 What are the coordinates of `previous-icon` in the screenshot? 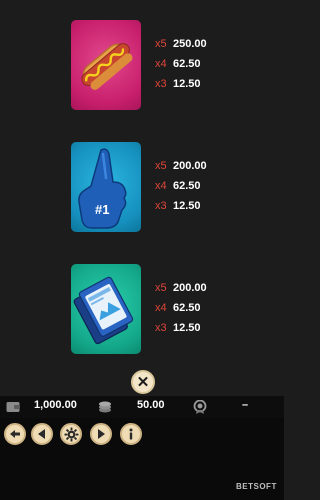 It's located at (41, 434).